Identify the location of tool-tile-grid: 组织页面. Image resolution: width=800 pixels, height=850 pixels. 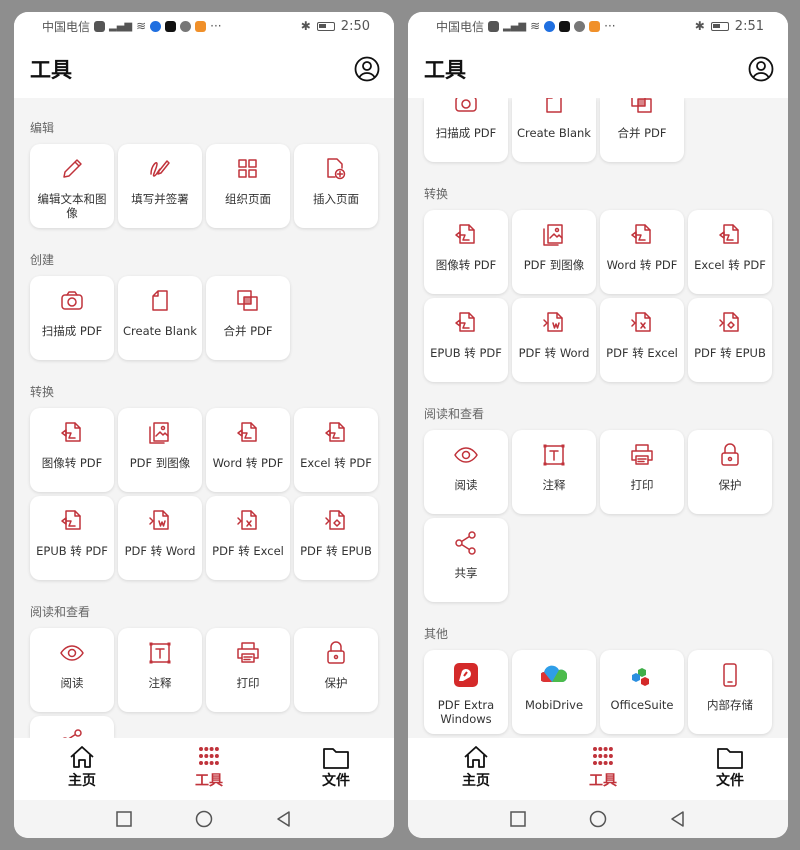
(248, 186).